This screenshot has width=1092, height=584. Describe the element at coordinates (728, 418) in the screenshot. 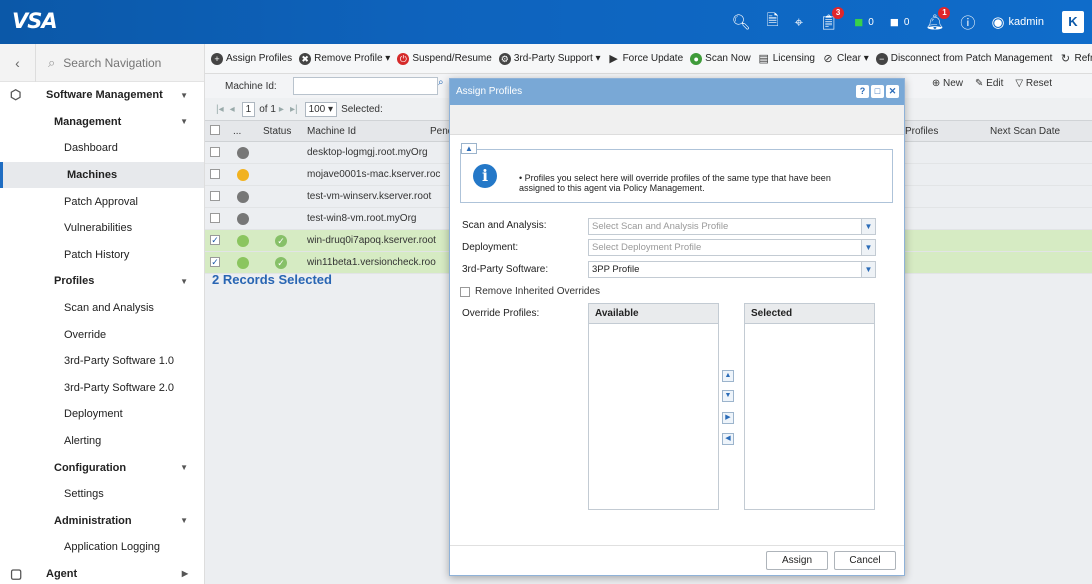

I see `move-right-icon: ▶` at that location.